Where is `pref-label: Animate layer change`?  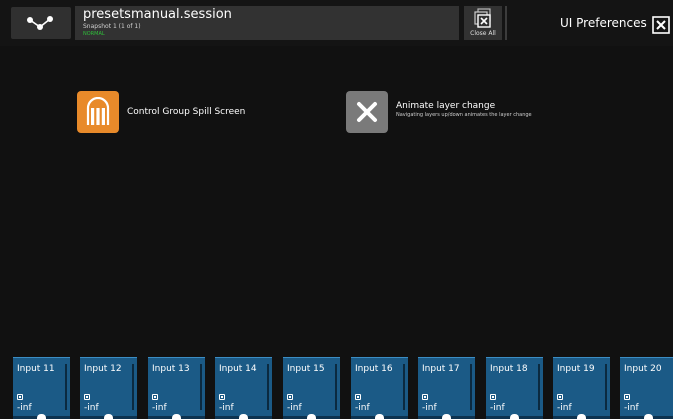 pref-label: Animate layer change is located at coordinates (446, 106).